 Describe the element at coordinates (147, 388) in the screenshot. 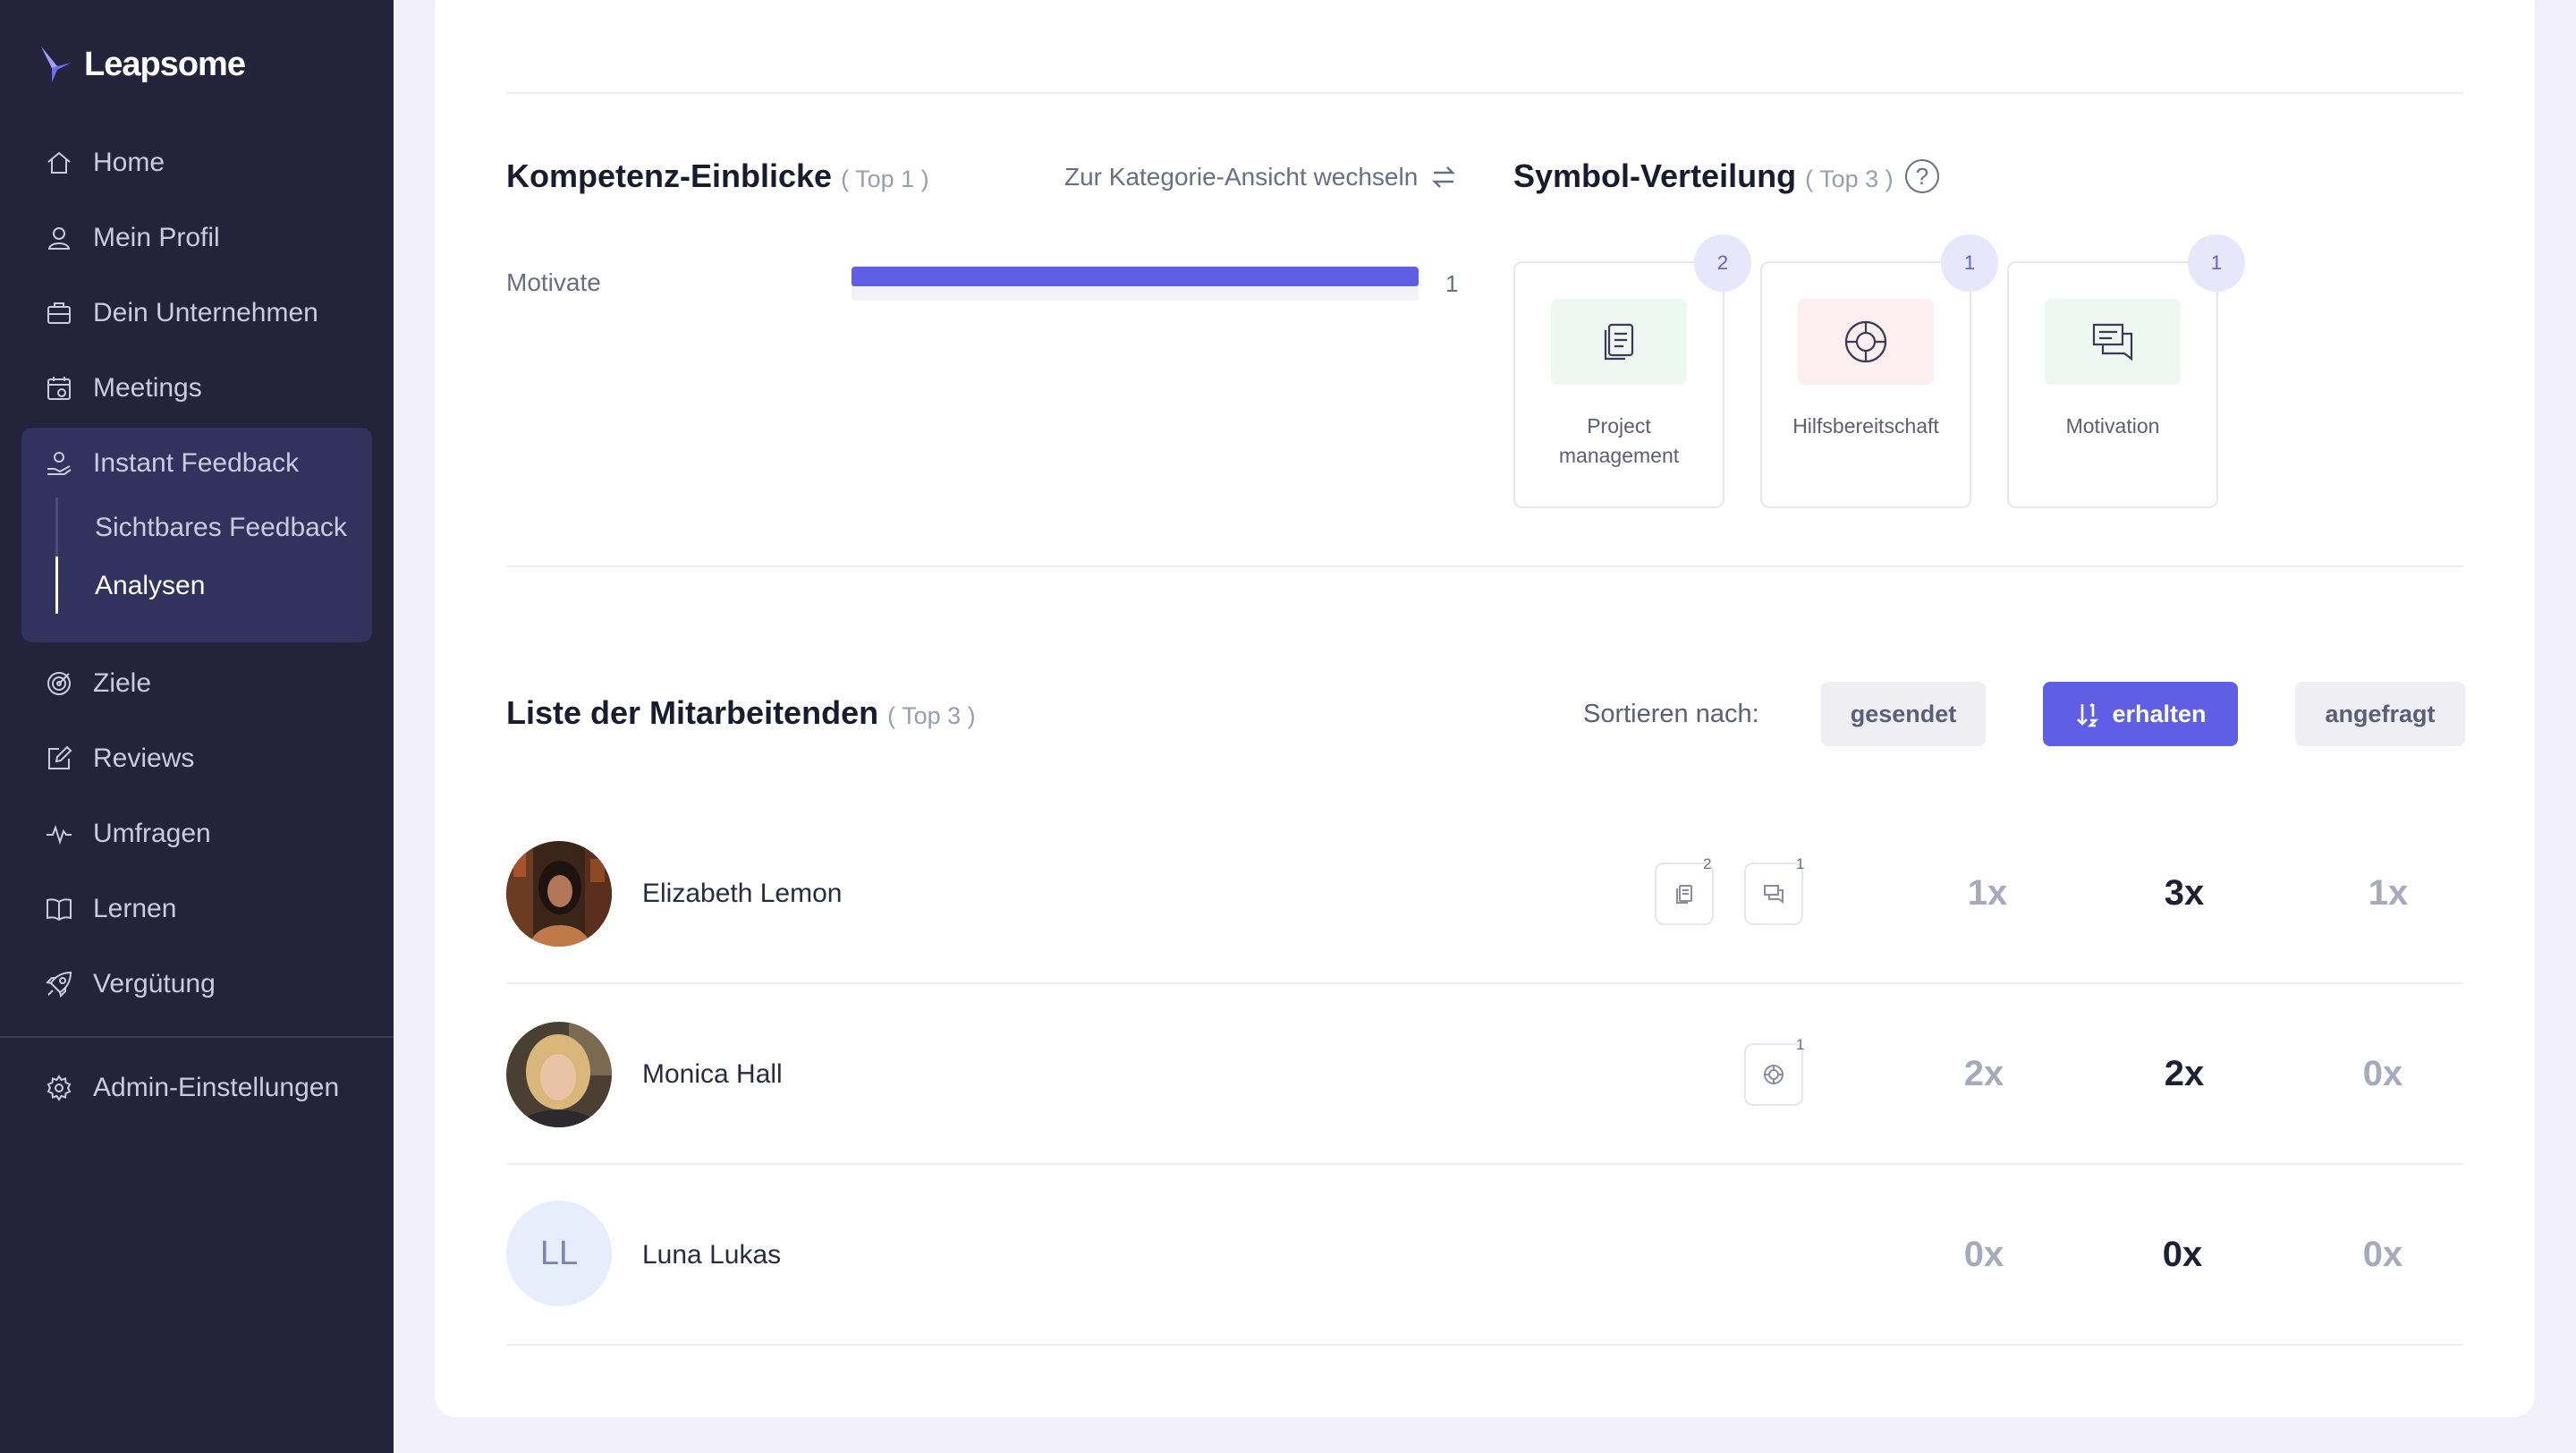

I see `sidebar-item-label: Meetings` at that location.